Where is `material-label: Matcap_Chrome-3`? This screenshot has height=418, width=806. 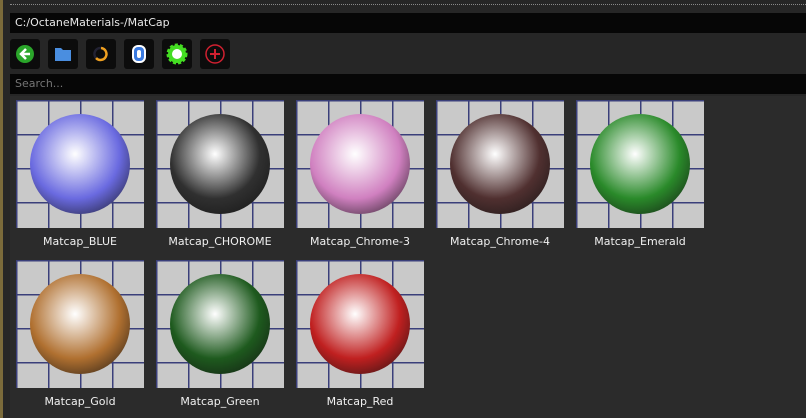 material-label: Matcap_Chrome-3 is located at coordinates (360, 241).